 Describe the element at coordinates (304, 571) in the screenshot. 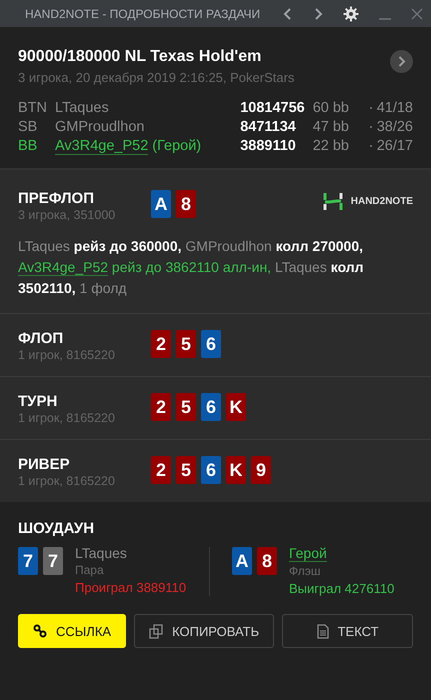

I see `hand-combo: Флэш` at that location.